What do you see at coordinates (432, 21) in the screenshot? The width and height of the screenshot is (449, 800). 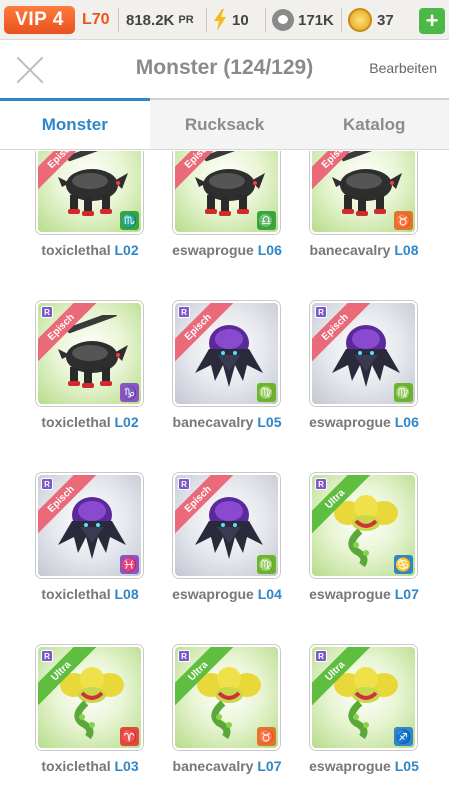 I see `add-coins-button: +` at bounding box center [432, 21].